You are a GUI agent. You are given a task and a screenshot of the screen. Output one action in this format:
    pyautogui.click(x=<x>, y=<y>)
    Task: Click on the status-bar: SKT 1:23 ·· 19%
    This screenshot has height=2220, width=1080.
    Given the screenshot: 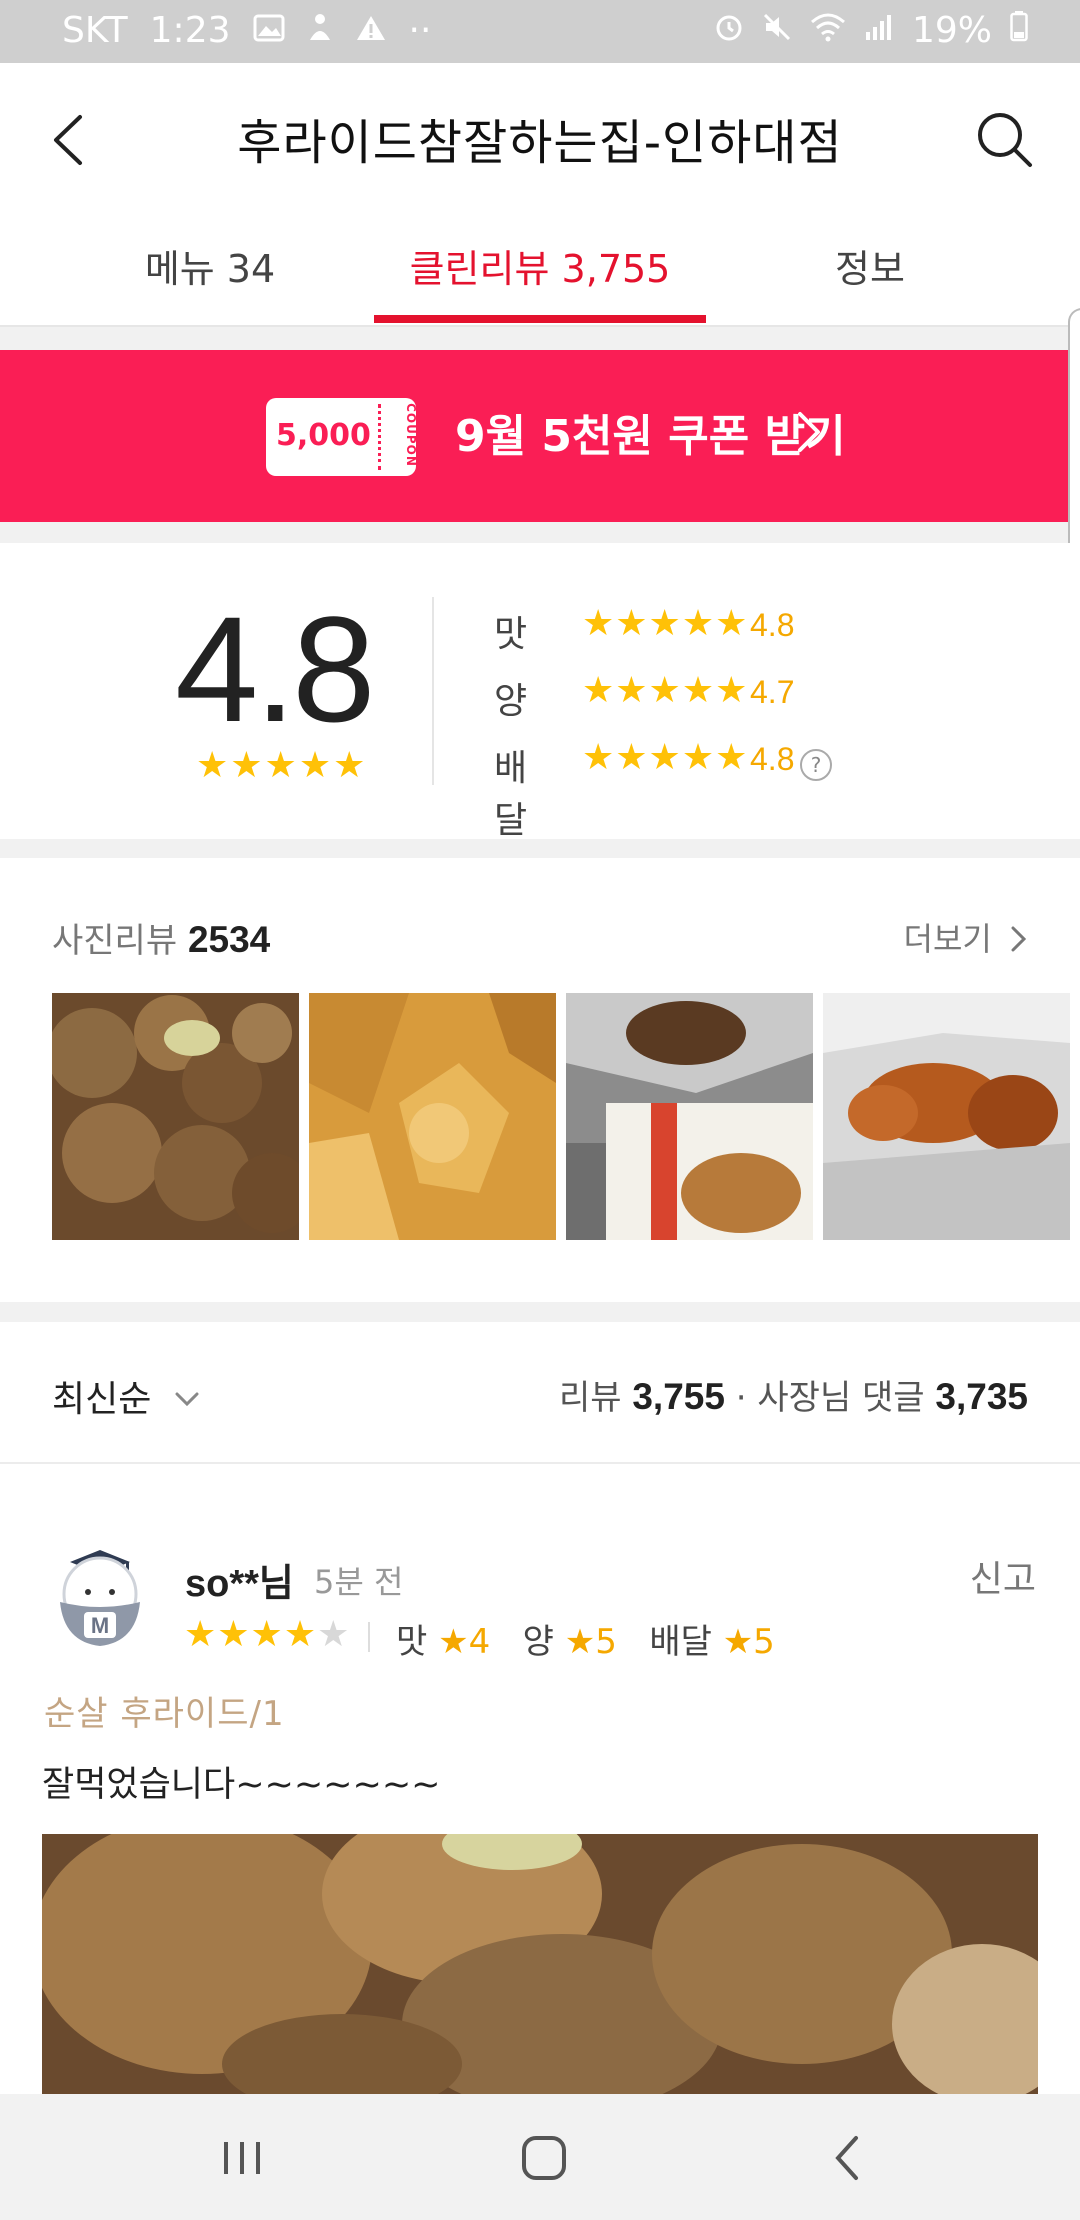 What is the action you would take?
    pyautogui.click(x=540, y=31)
    